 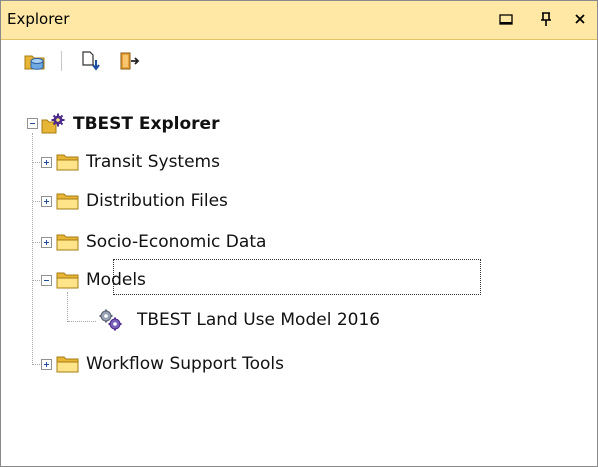 What do you see at coordinates (110, 320) in the screenshot?
I see `model-gears-icon` at bounding box center [110, 320].